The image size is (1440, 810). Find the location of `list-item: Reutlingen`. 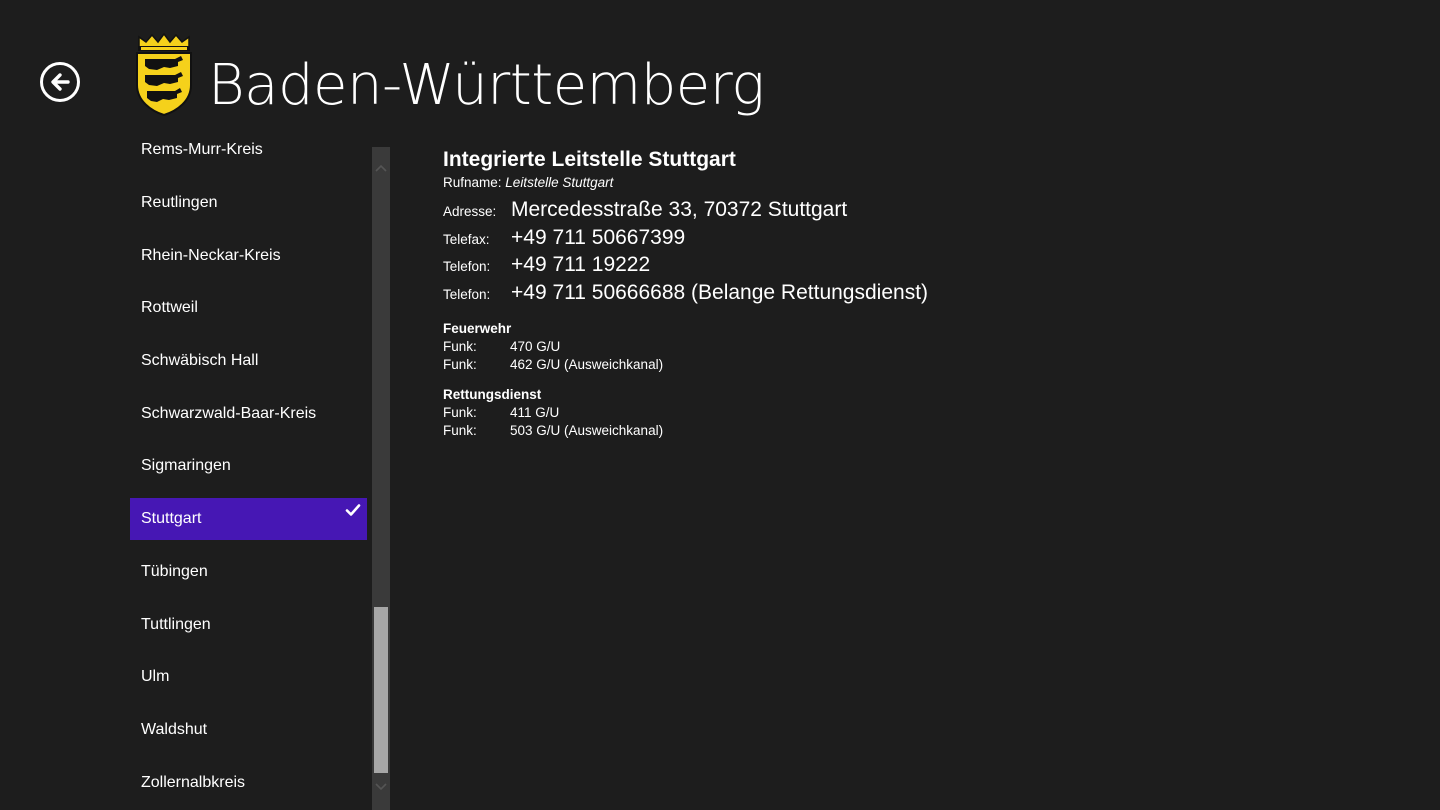

list-item: Reutlingen is located at coordinates (248, 203).